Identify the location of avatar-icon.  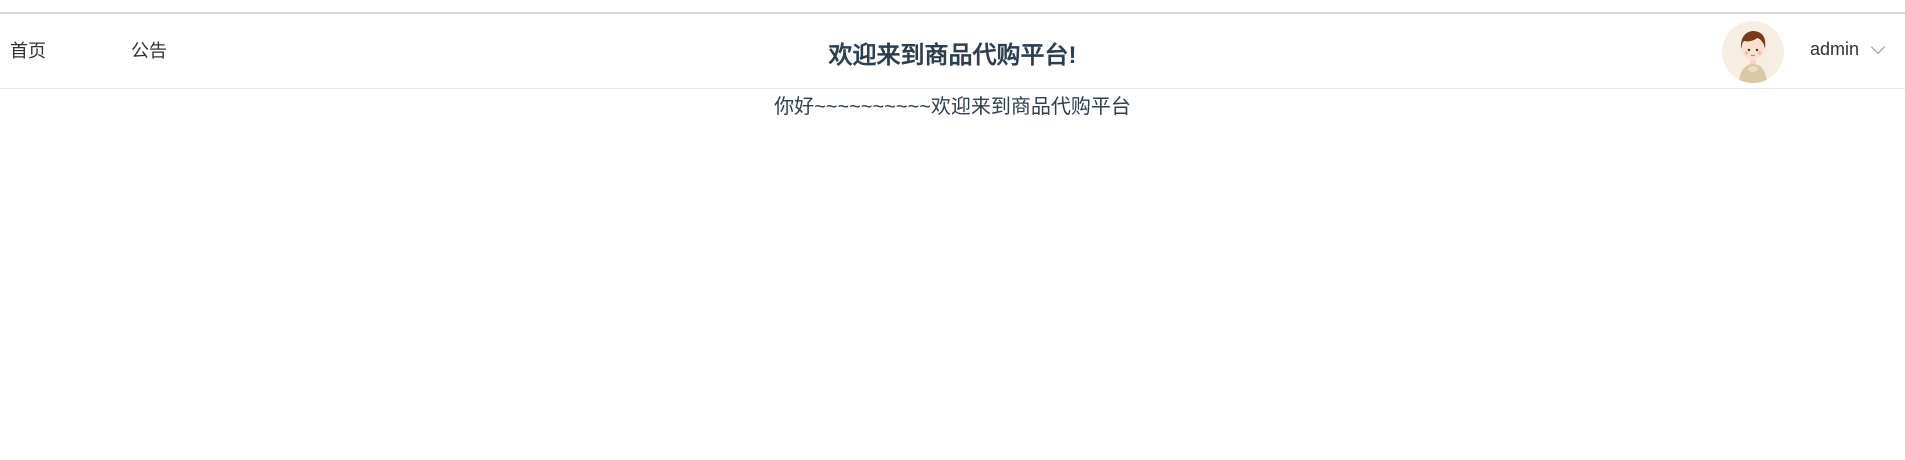
(1752, 51).